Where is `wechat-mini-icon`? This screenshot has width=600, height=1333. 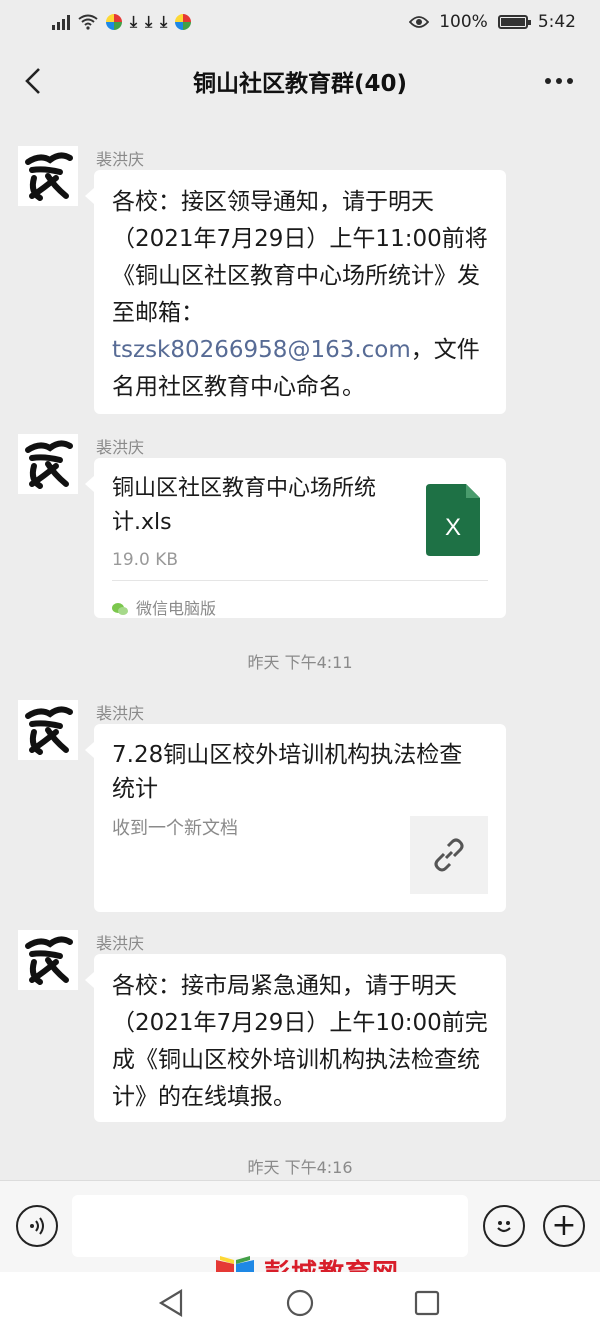 wechat-mini-icon is located at coordinates (120, 608).